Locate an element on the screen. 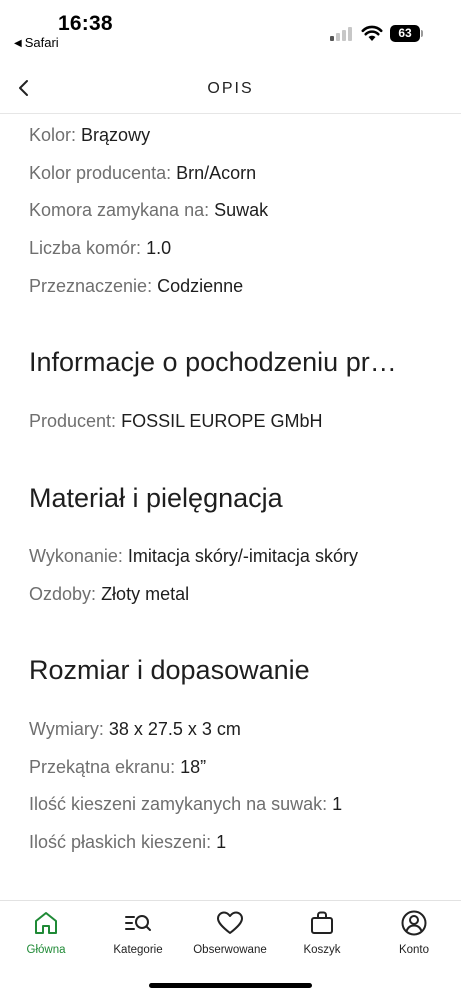 This screenshot has height=999, width=461. detail-value: FOSSIL EUROPE GMbH is located at coordinates (222, 421).